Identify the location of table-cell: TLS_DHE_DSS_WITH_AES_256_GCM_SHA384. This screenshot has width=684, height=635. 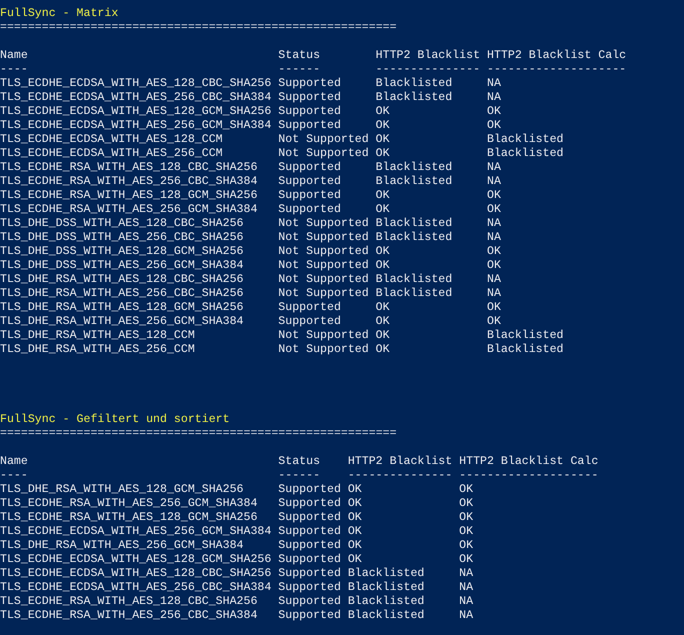
(122, 265).